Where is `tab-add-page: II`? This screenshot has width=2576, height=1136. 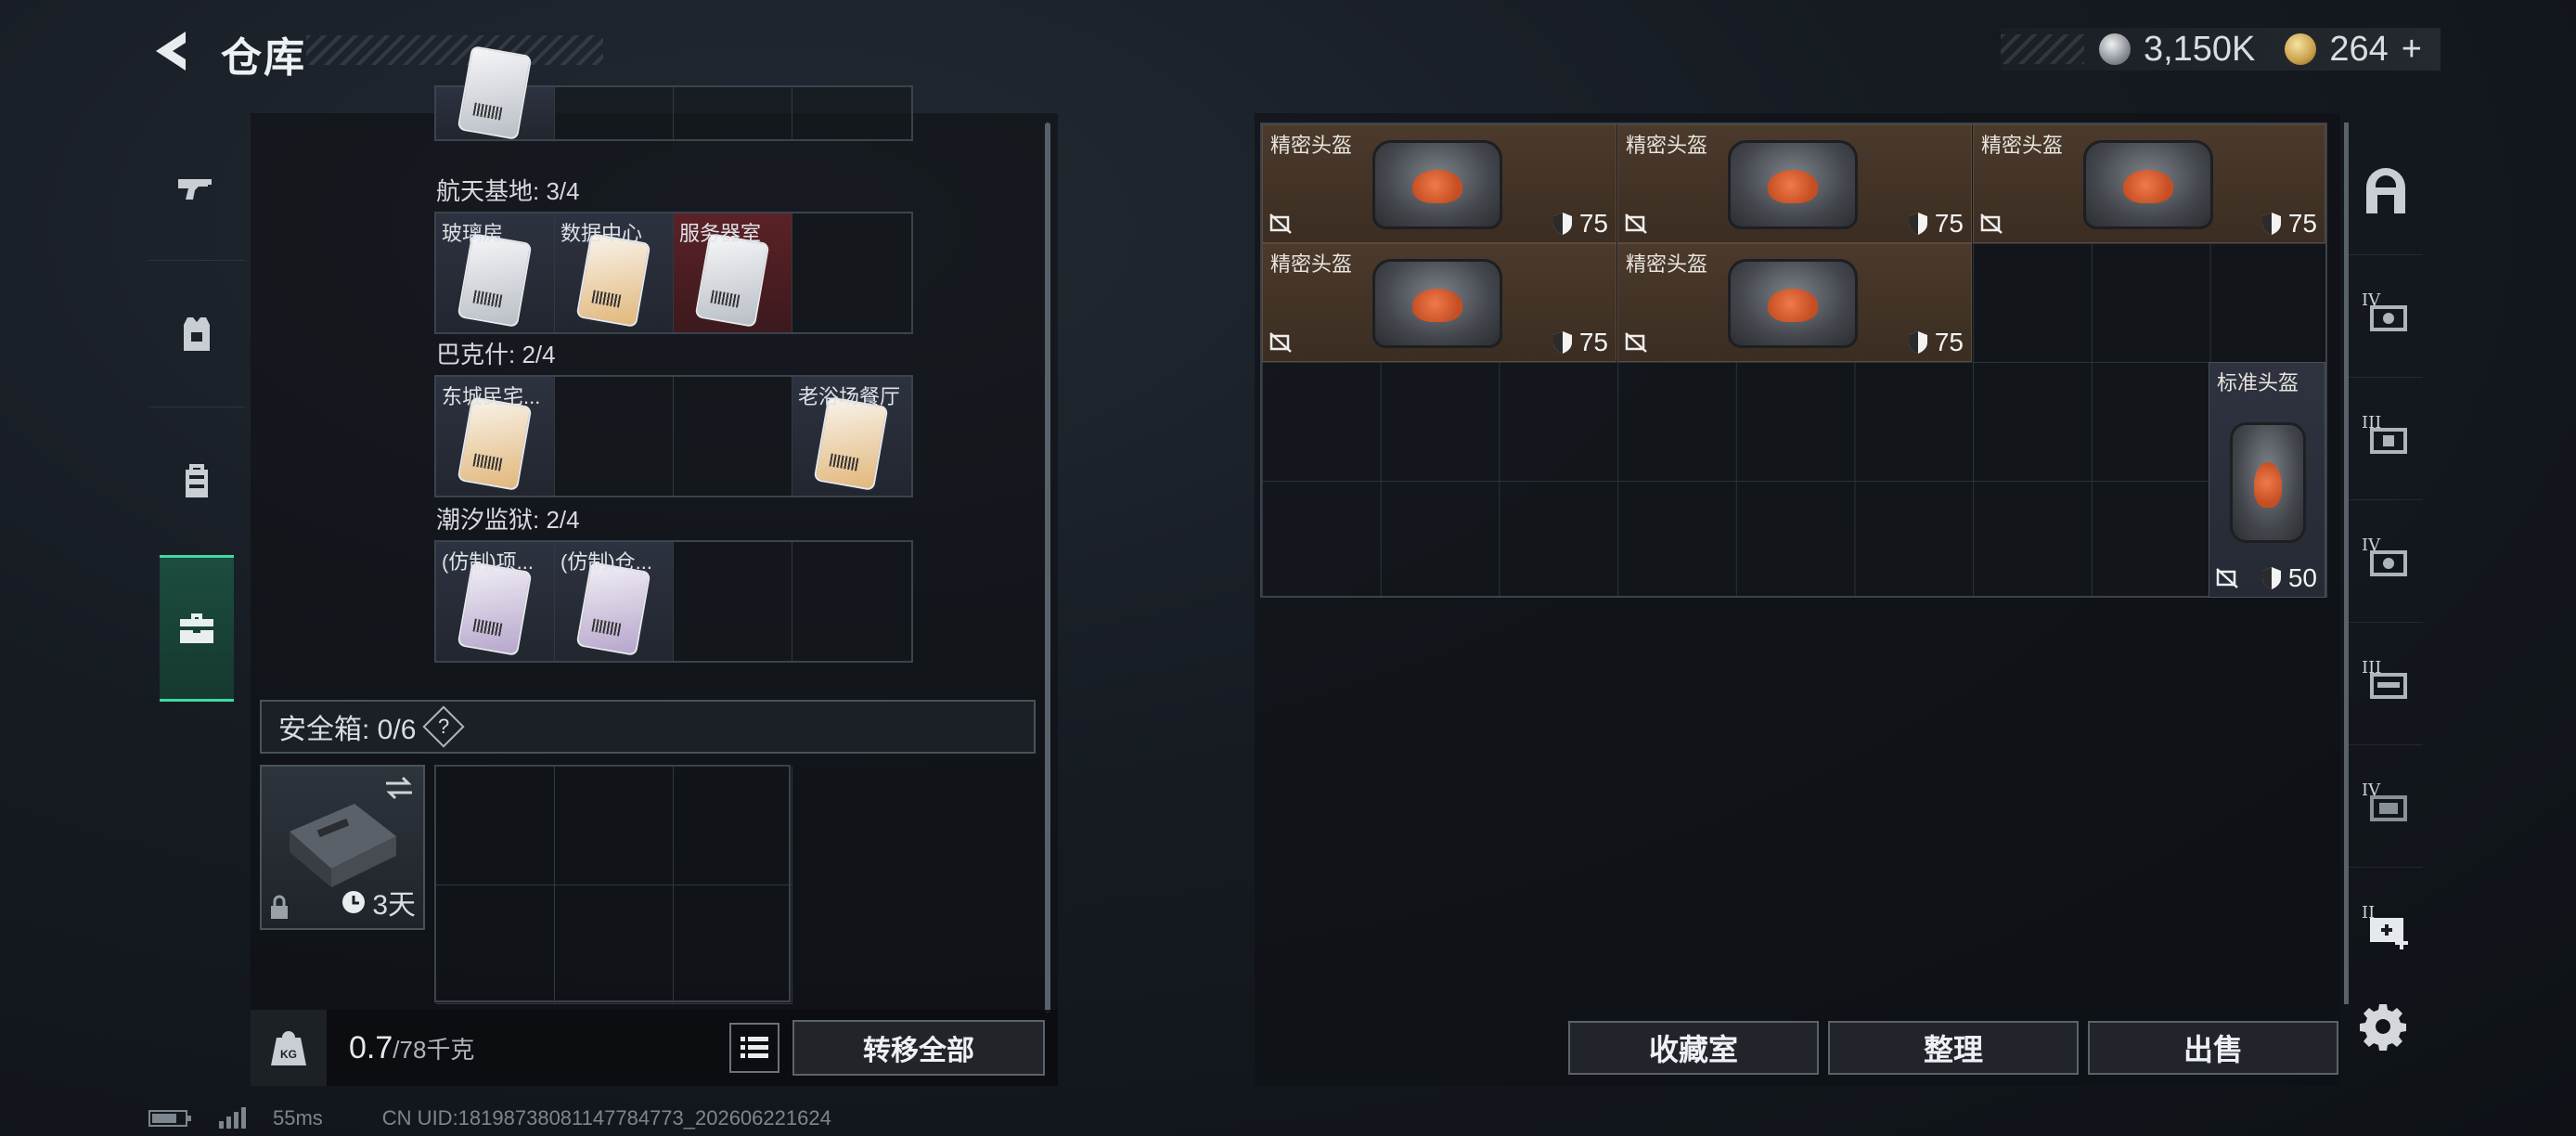 tab-add-page: II is located at coordinates (2386, 927).